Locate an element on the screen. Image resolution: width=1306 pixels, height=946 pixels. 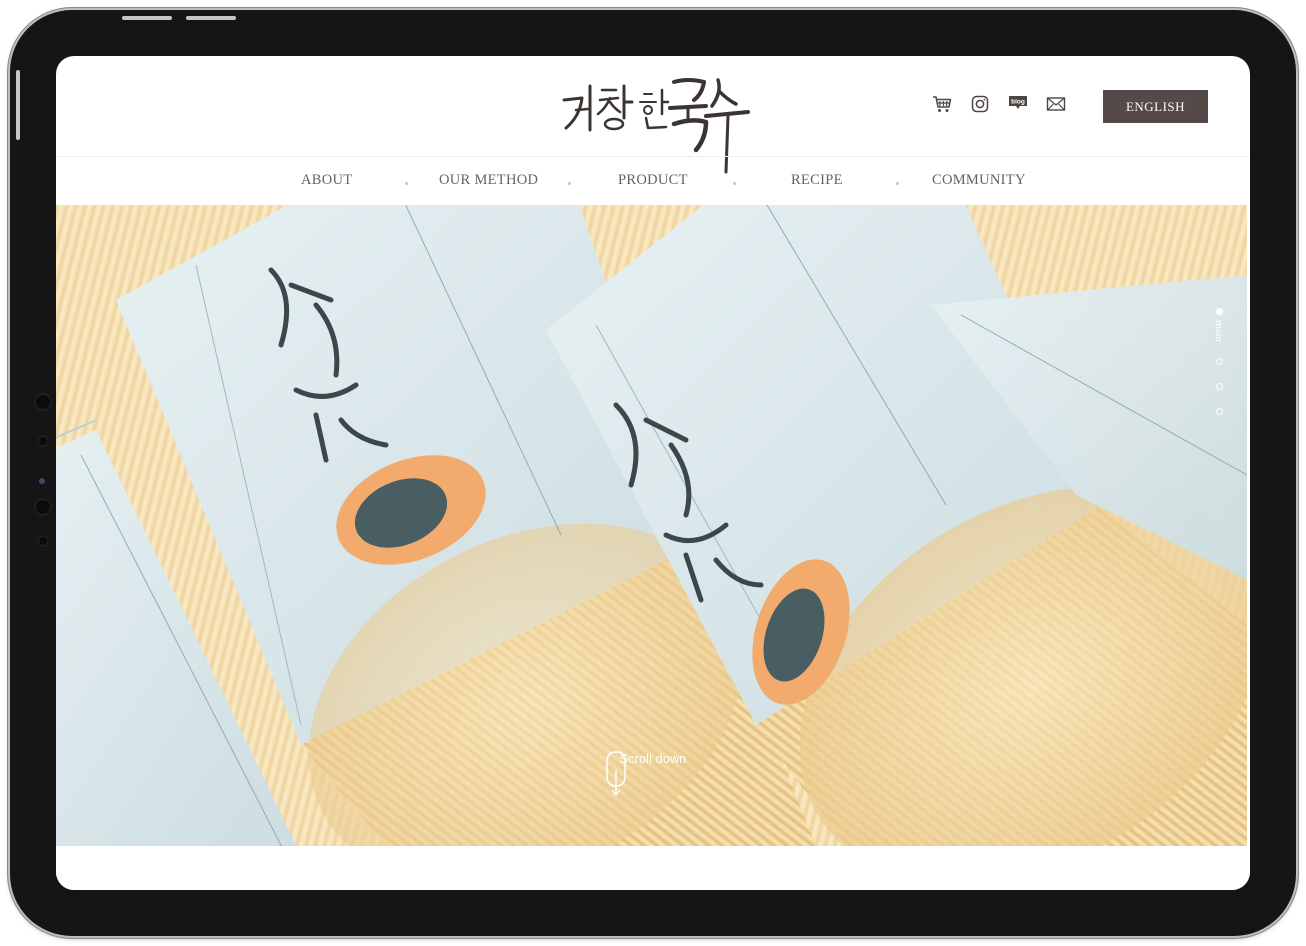
slide-dot-active is located at coordinates (1219, 311).